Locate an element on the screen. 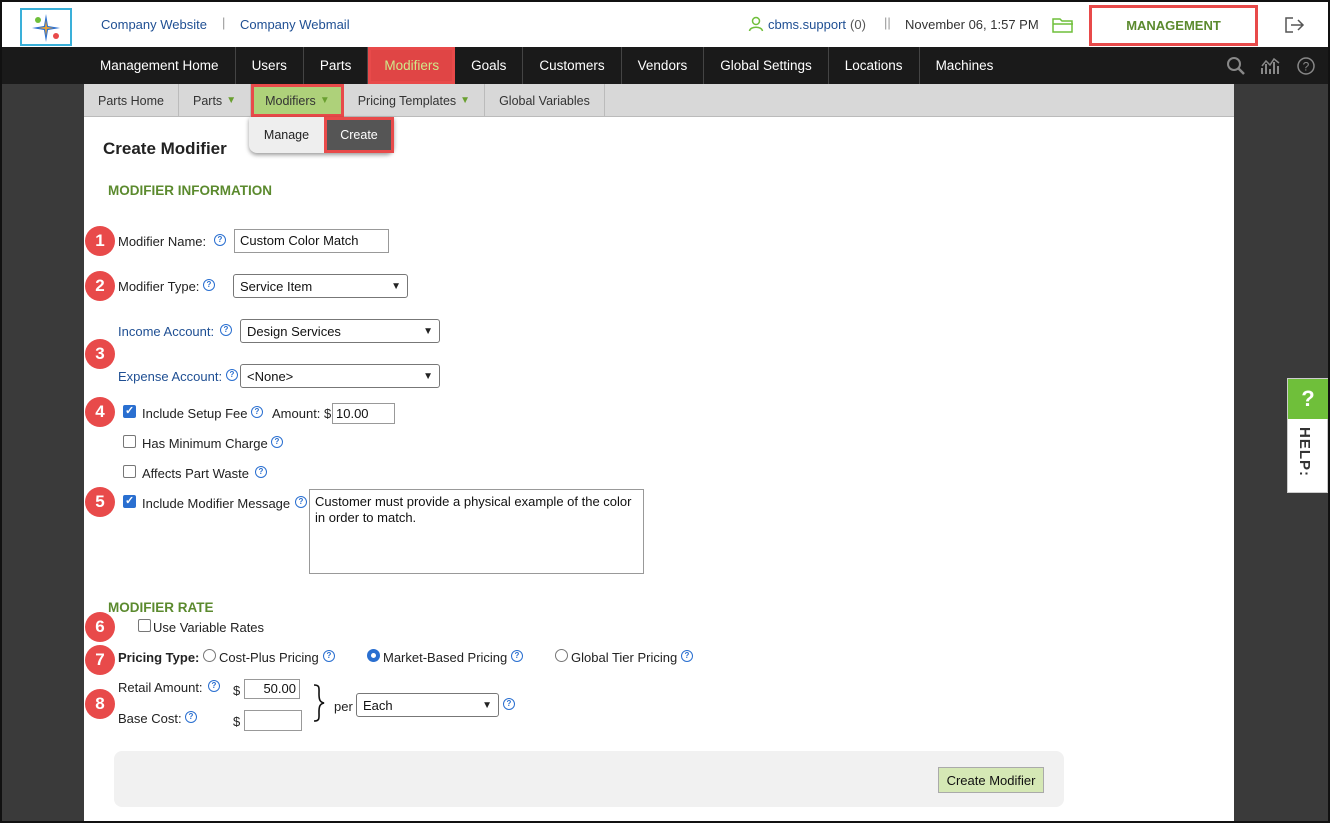 Image resolution: width=1330 pixels, height=823 pixels. subnav-modifiers-label: Modifiers is located at coordinates (290, 100).